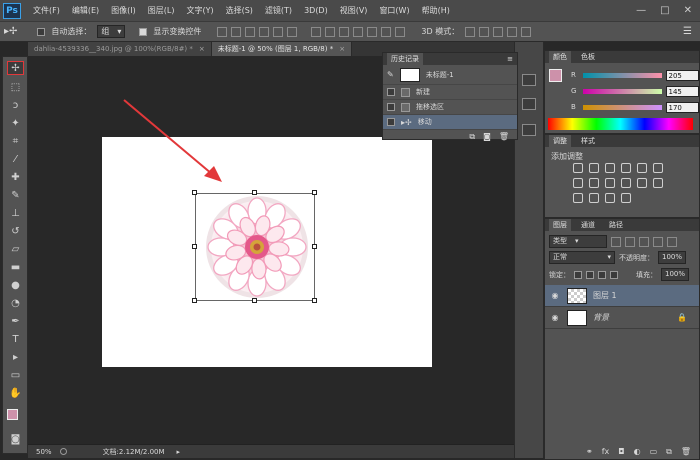  I want to click on move-tool-preset-icon: ▸✢, so click(10, 31).